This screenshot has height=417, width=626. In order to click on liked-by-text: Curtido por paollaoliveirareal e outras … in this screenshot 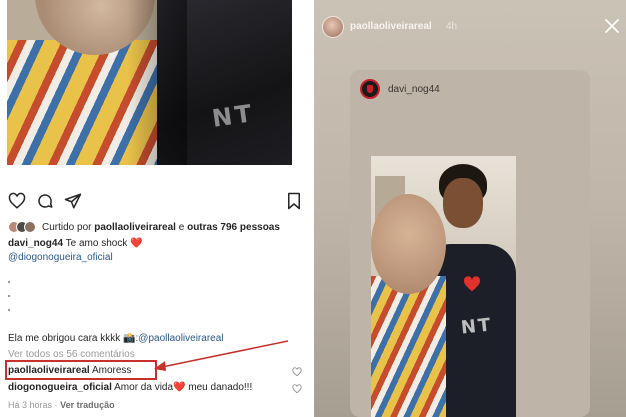, I will do `click(161, 227)`.